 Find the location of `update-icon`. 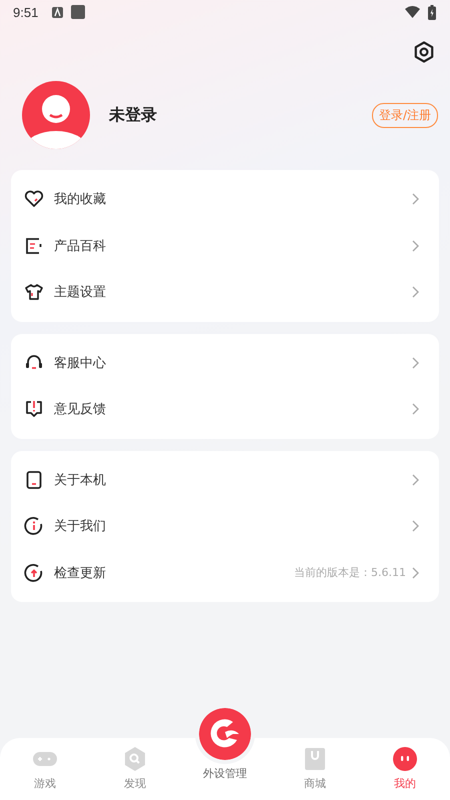

update-icon is located at coordinates (34, 572).